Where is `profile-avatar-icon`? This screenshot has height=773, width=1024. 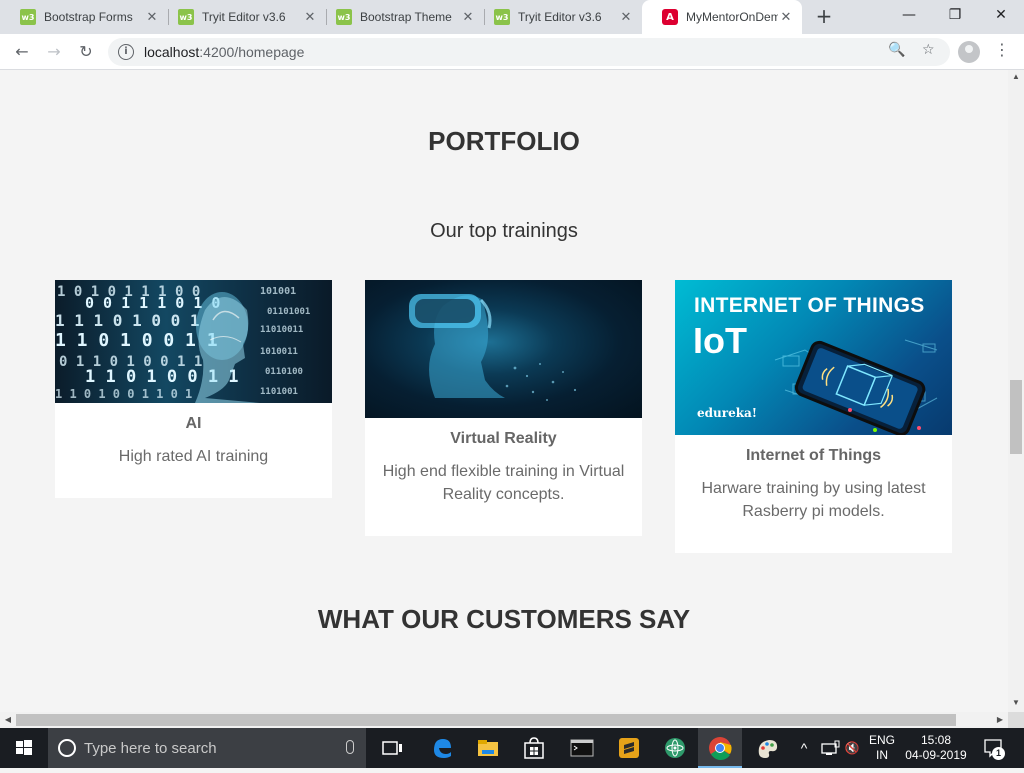 profile-avatar-icon is located at coordinates (969, 52).